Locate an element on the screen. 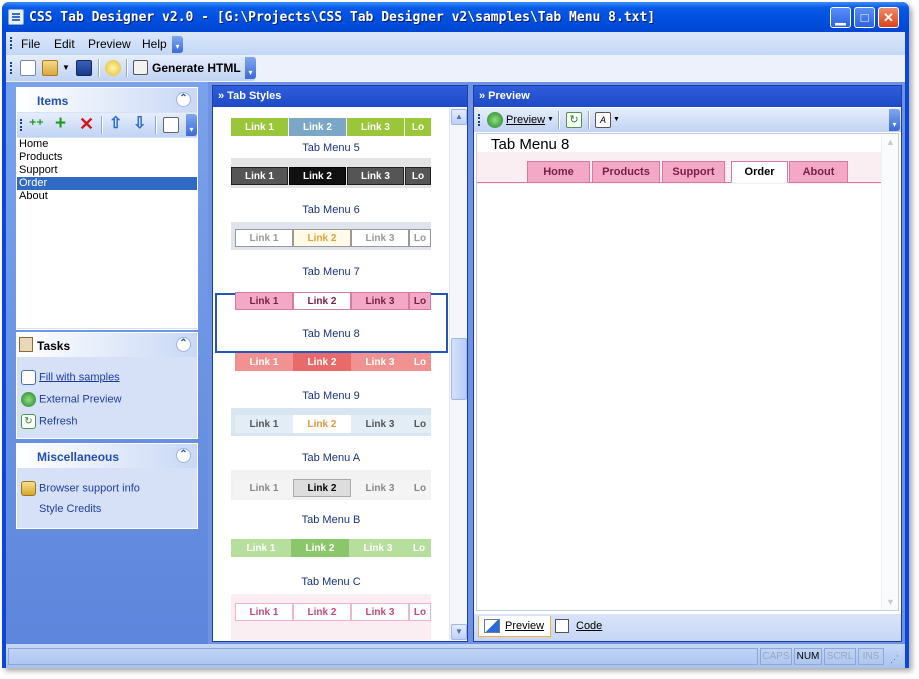  style-caption: Tab Menu 5 is located at coordinates (331, 148).